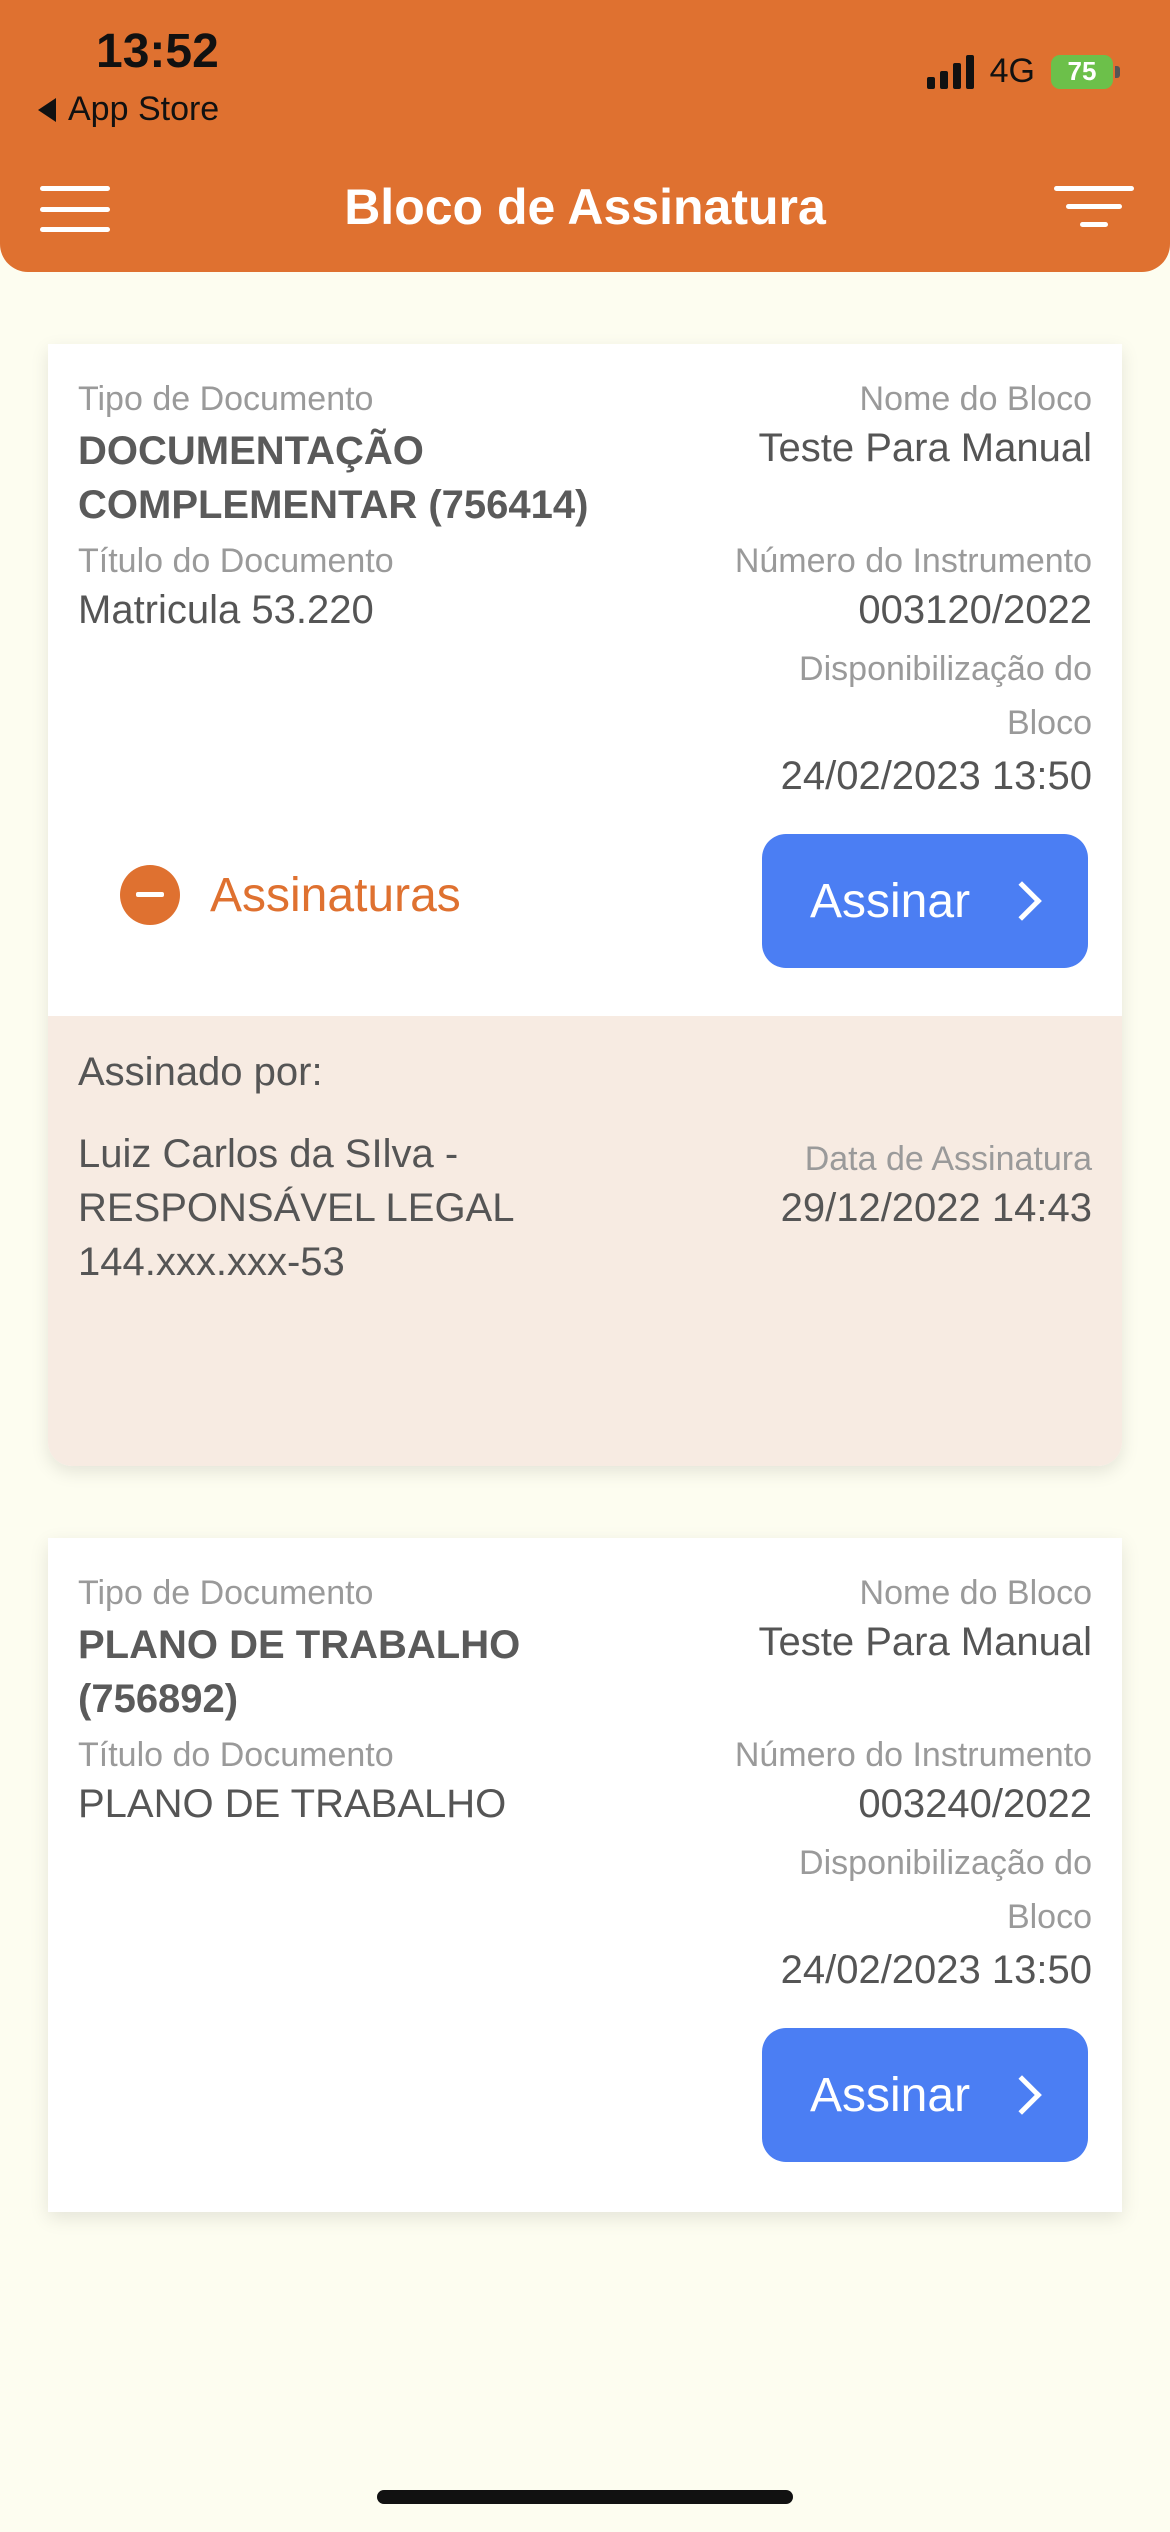  I want to click on numero-value: 003120/2022, so click(975, 610).